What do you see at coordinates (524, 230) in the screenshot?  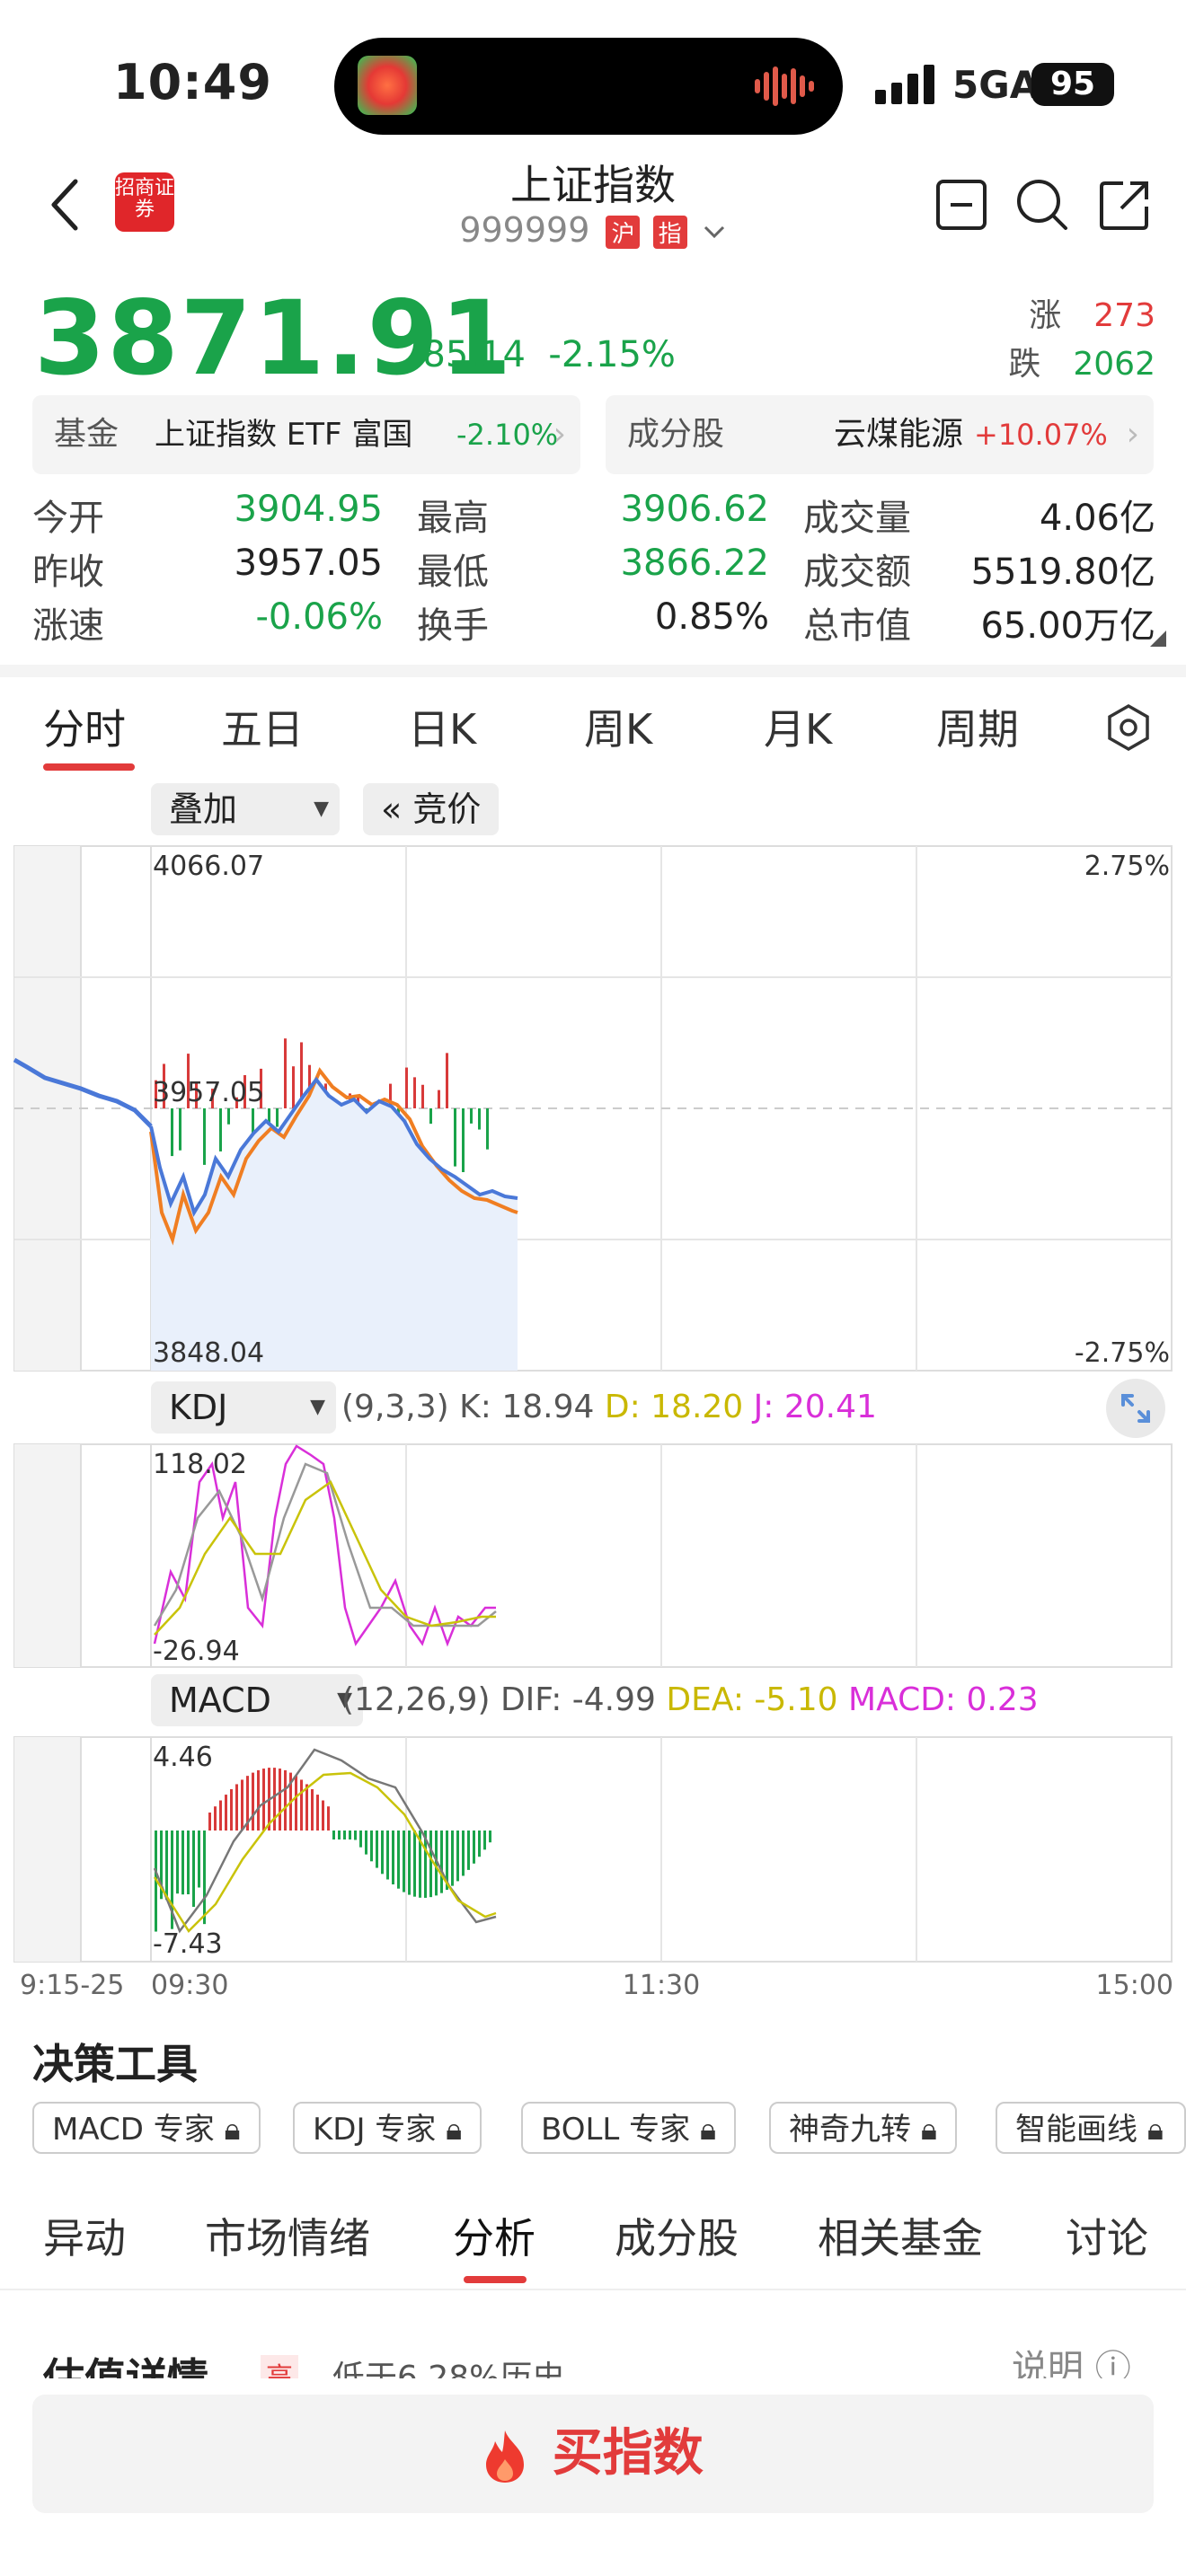 I see `index-code: 999999` at bounding box center [524, 230].